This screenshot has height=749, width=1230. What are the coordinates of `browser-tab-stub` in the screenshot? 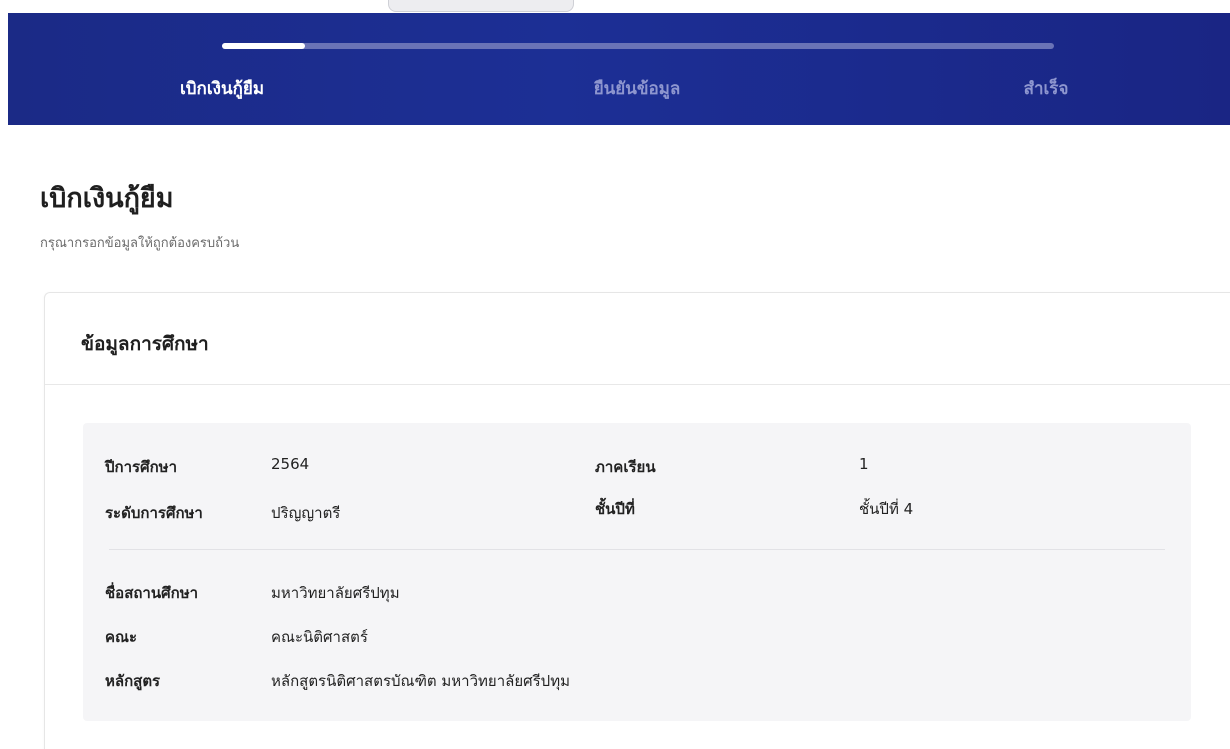 It's located at (481, 6).